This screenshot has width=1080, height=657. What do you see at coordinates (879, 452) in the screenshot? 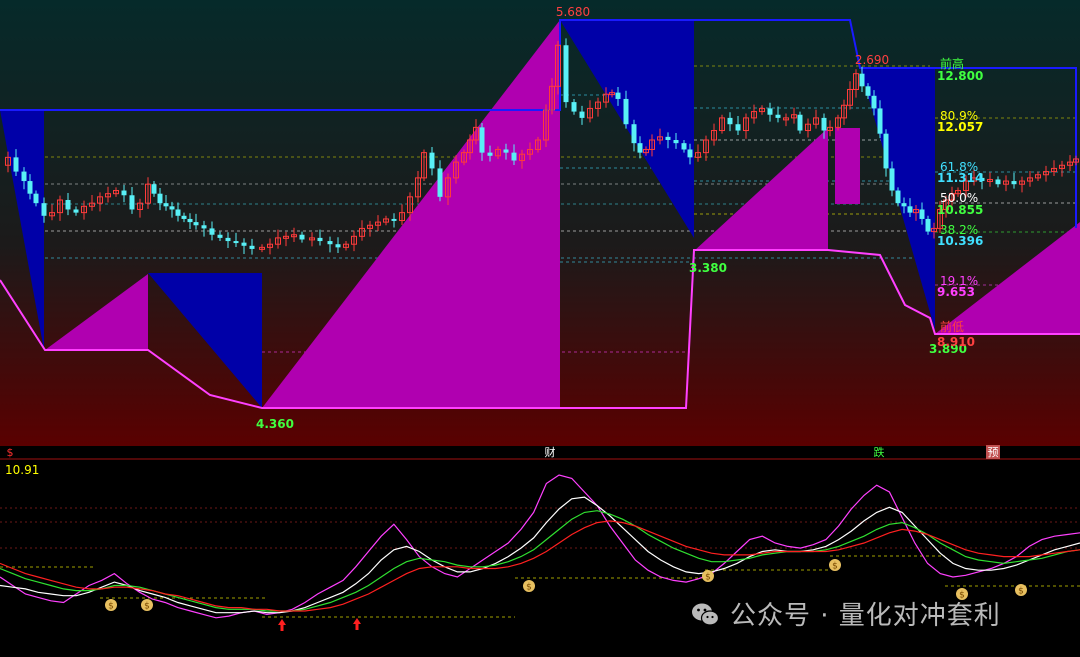
I see `event-marker: 跌` at bounding box center [879, 452].